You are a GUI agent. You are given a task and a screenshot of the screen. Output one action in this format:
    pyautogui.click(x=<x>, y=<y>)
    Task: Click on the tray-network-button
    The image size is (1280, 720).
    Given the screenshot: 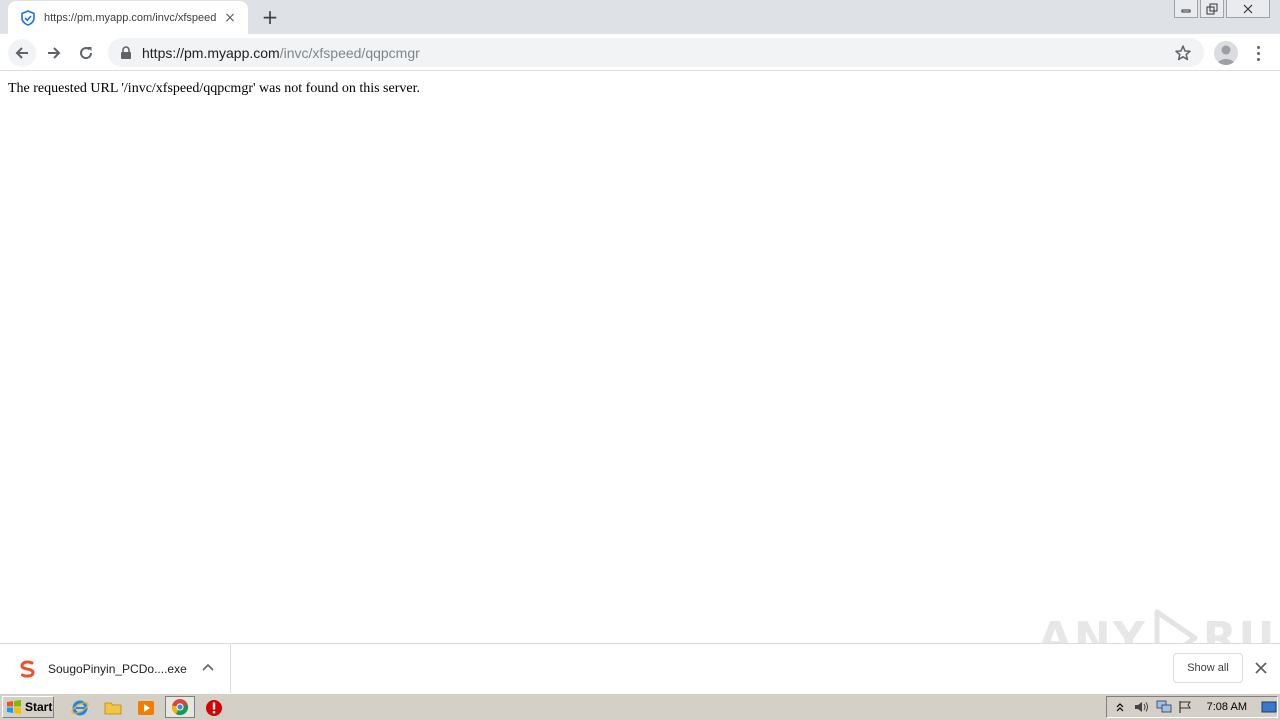 What is the action you would take?
    pyautogui.click(x=1164, y=707)
    